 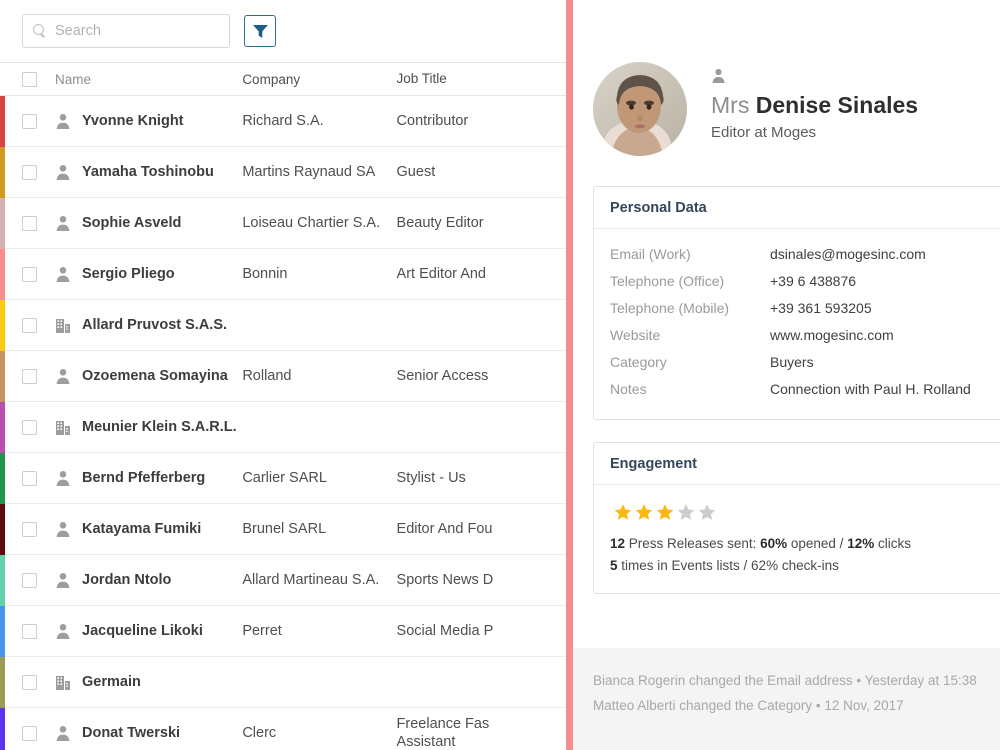 I want to click on person-name: Denise Sinales, so click(x=837, y=105).